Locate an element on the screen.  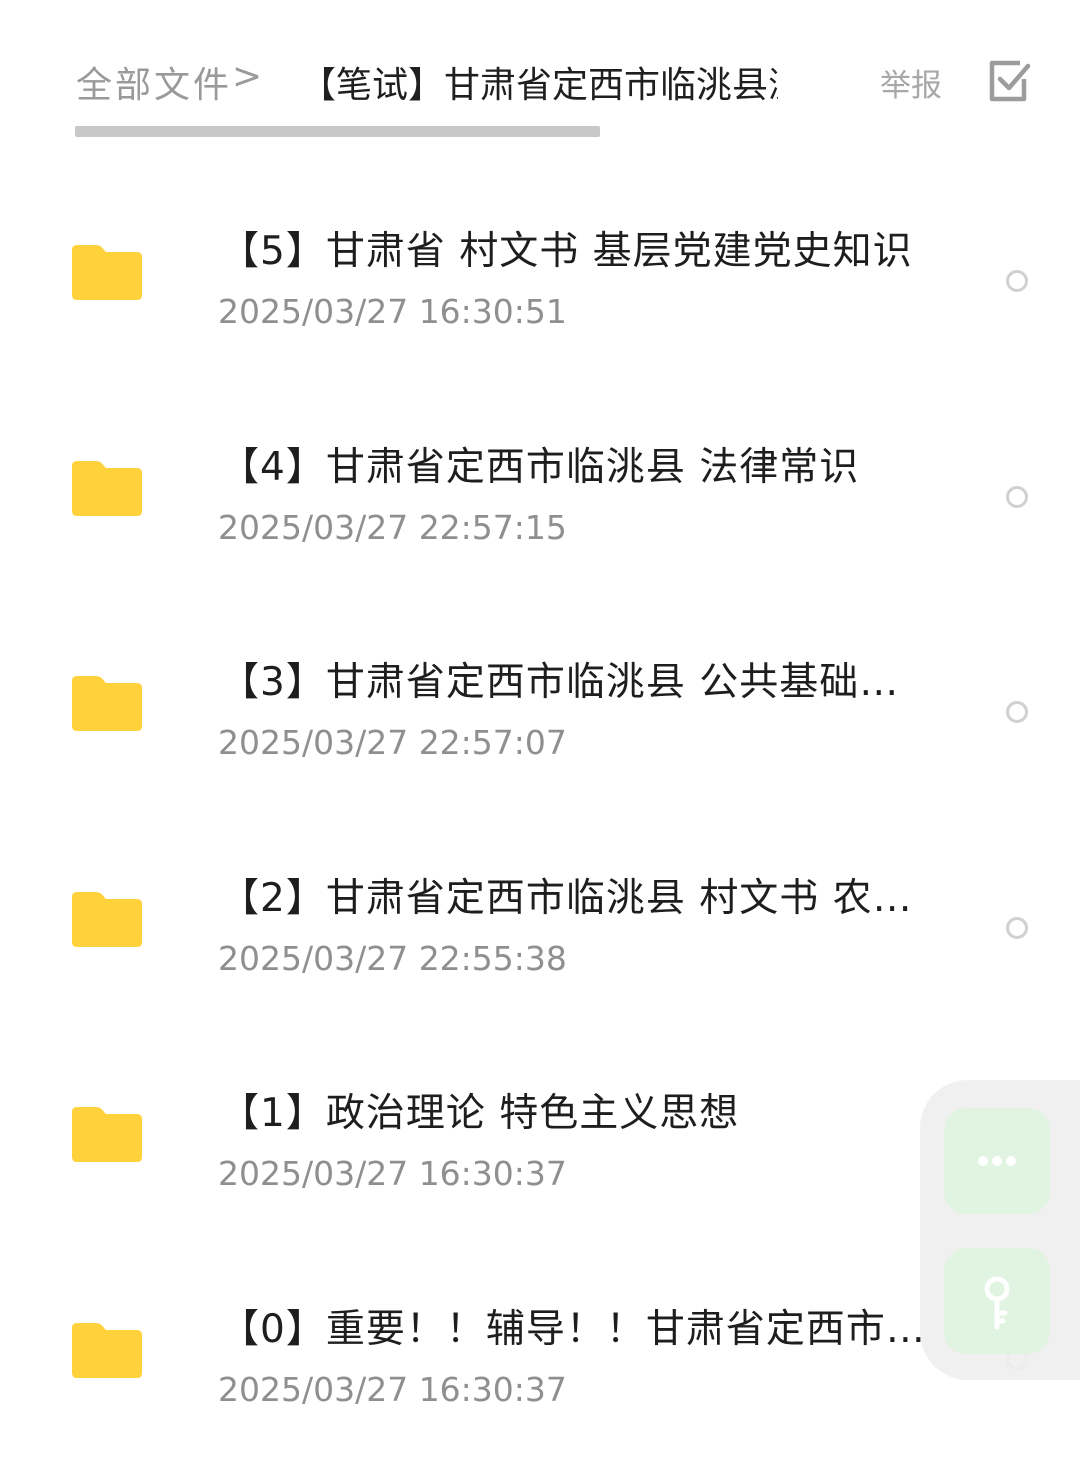
file-date: 2025/03/27 22:57:07 is located at coordinates (392, 743).